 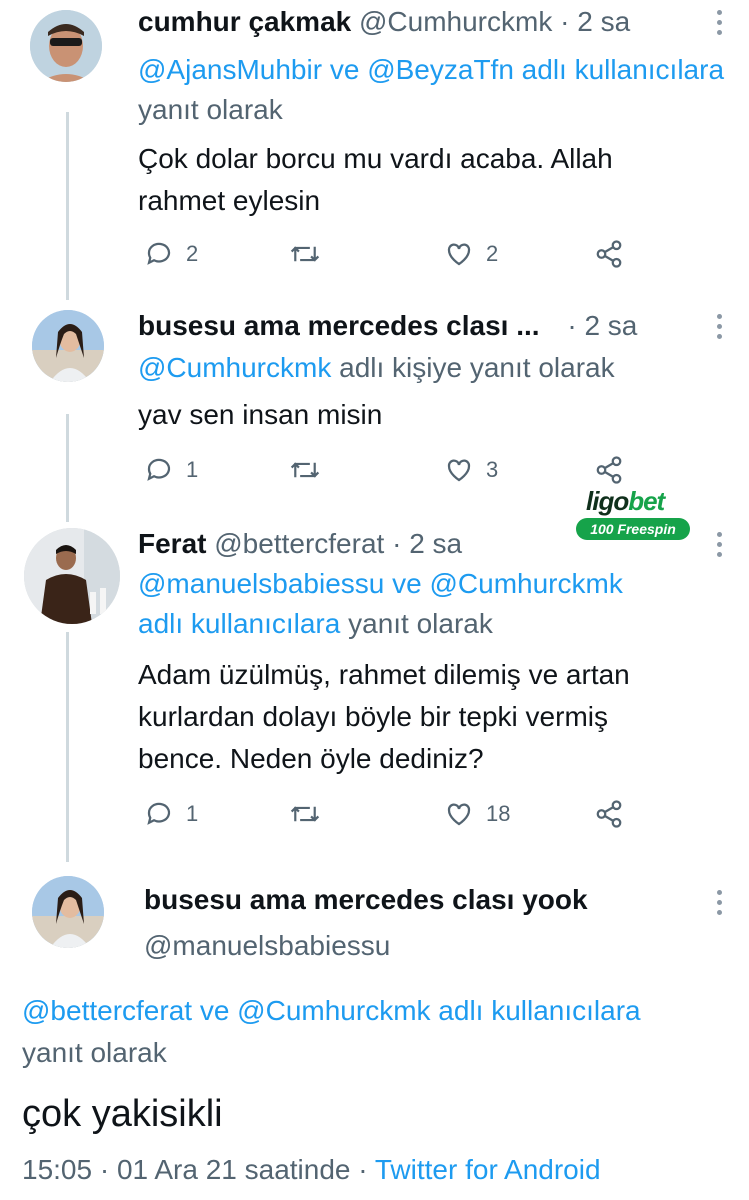 I want to click on mention-link: @AjansMuhbir, so click(x=230, y=69).